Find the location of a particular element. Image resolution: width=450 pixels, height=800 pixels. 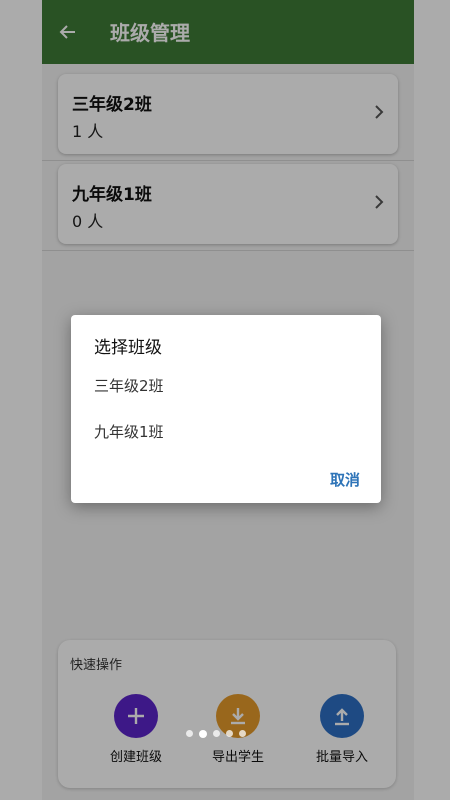

page-indicator is located at coordinates (216, 734).